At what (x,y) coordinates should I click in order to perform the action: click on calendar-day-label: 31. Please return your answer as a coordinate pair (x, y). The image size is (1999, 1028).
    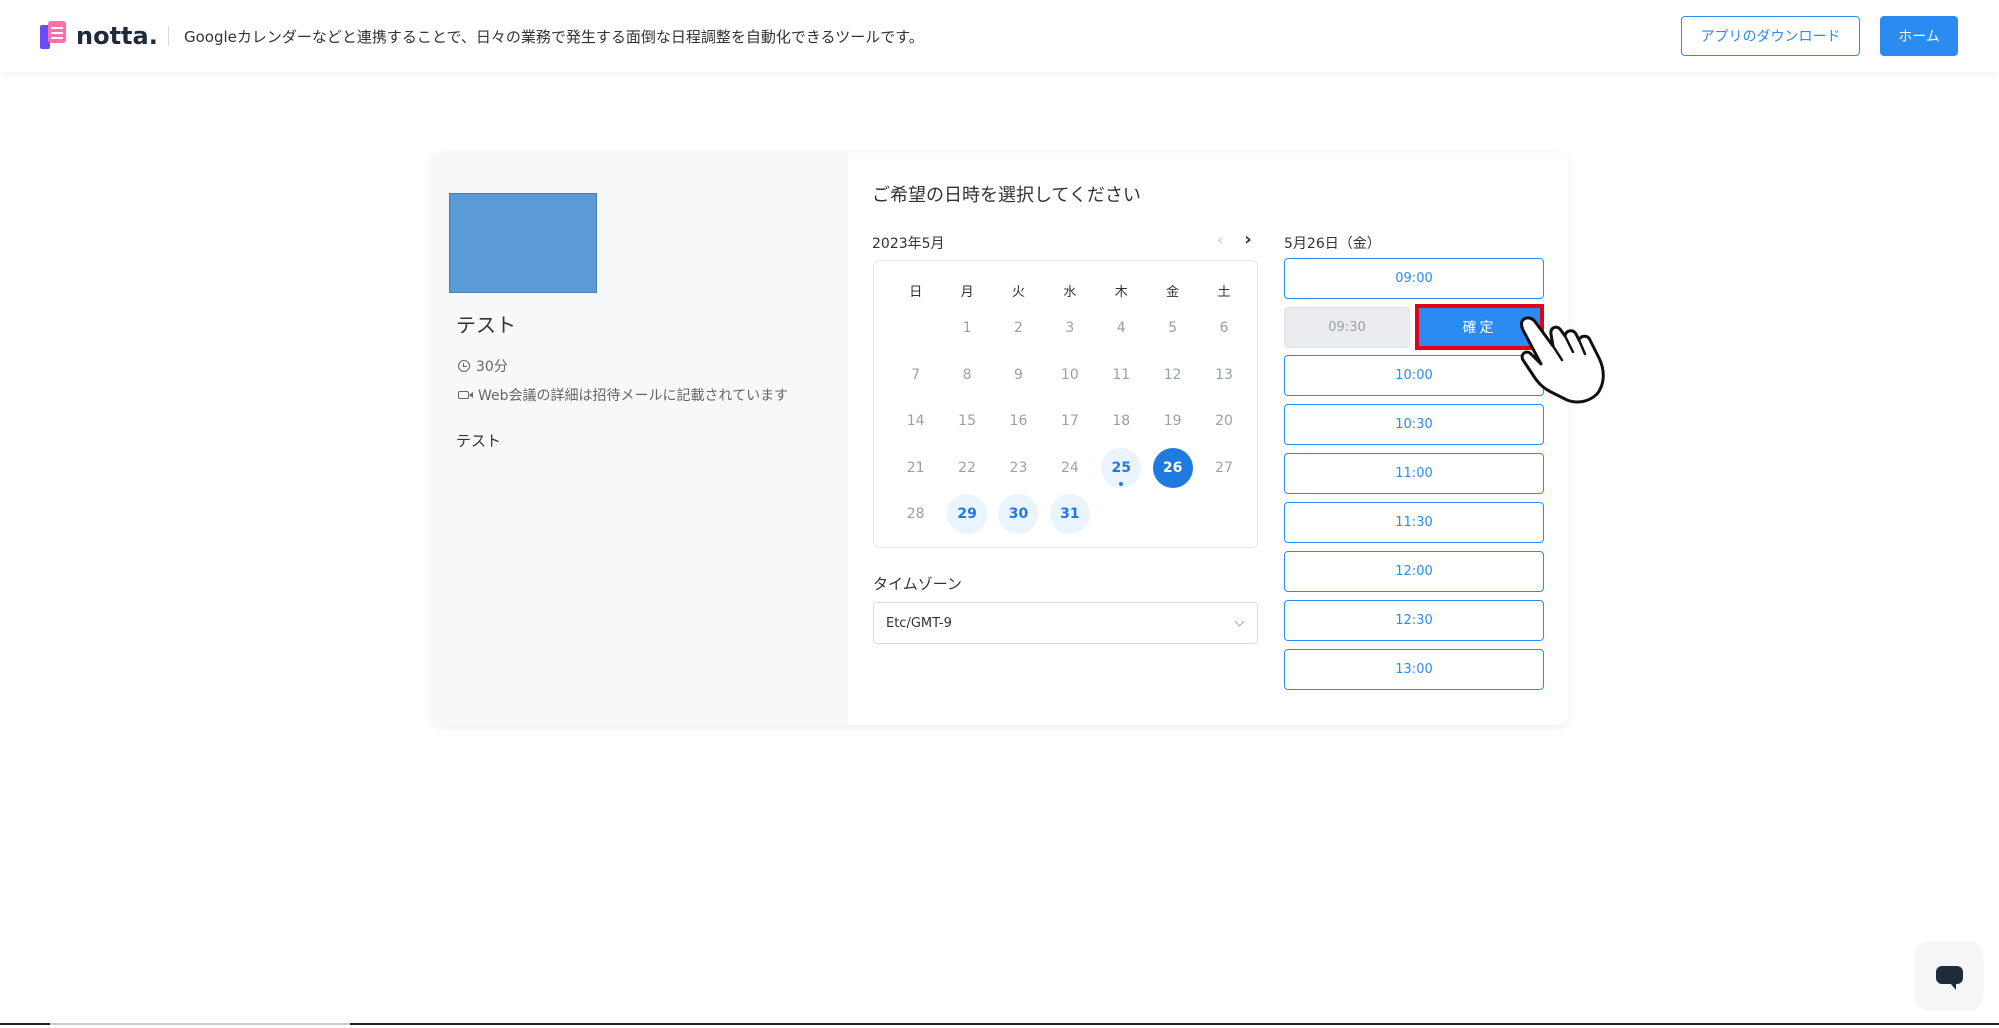
    Looking at the image, I should click on (1069, 514).